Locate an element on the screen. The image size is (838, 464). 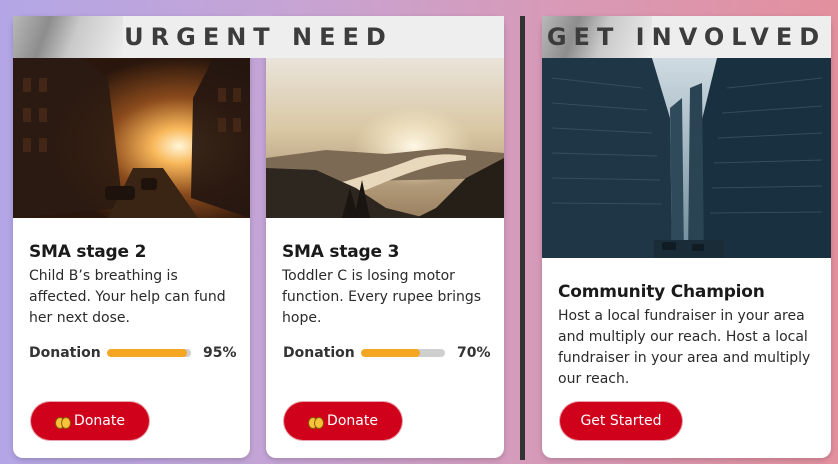
section-title: GET INVOLVED is located at coordinates (686, 37).